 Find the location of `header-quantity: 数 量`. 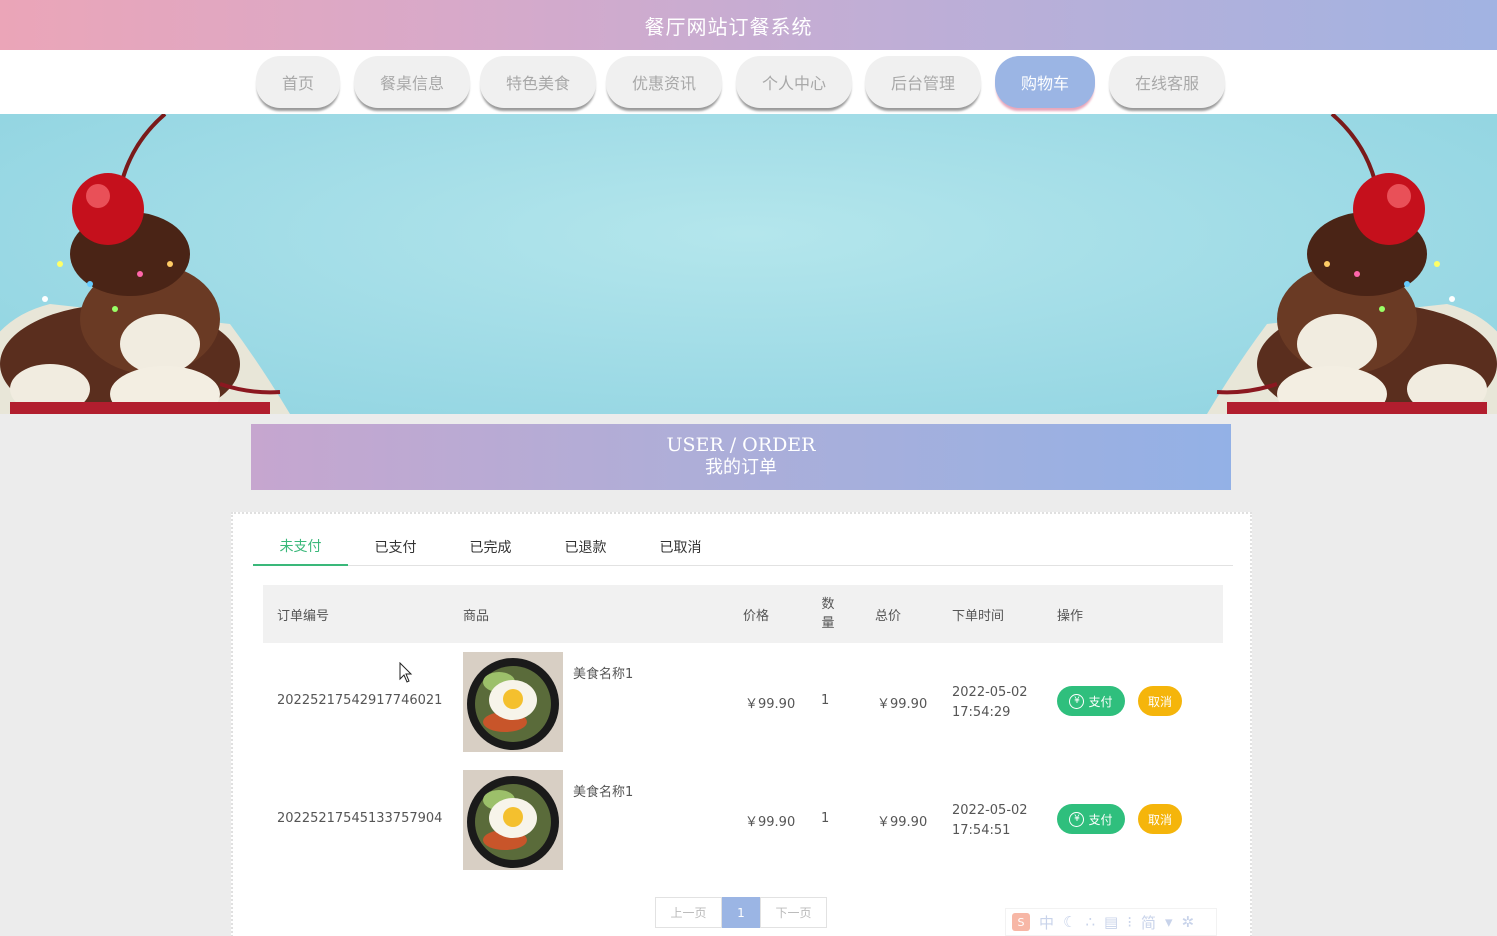

header-quantity: 数 量 is located at coordinates (828, 614).